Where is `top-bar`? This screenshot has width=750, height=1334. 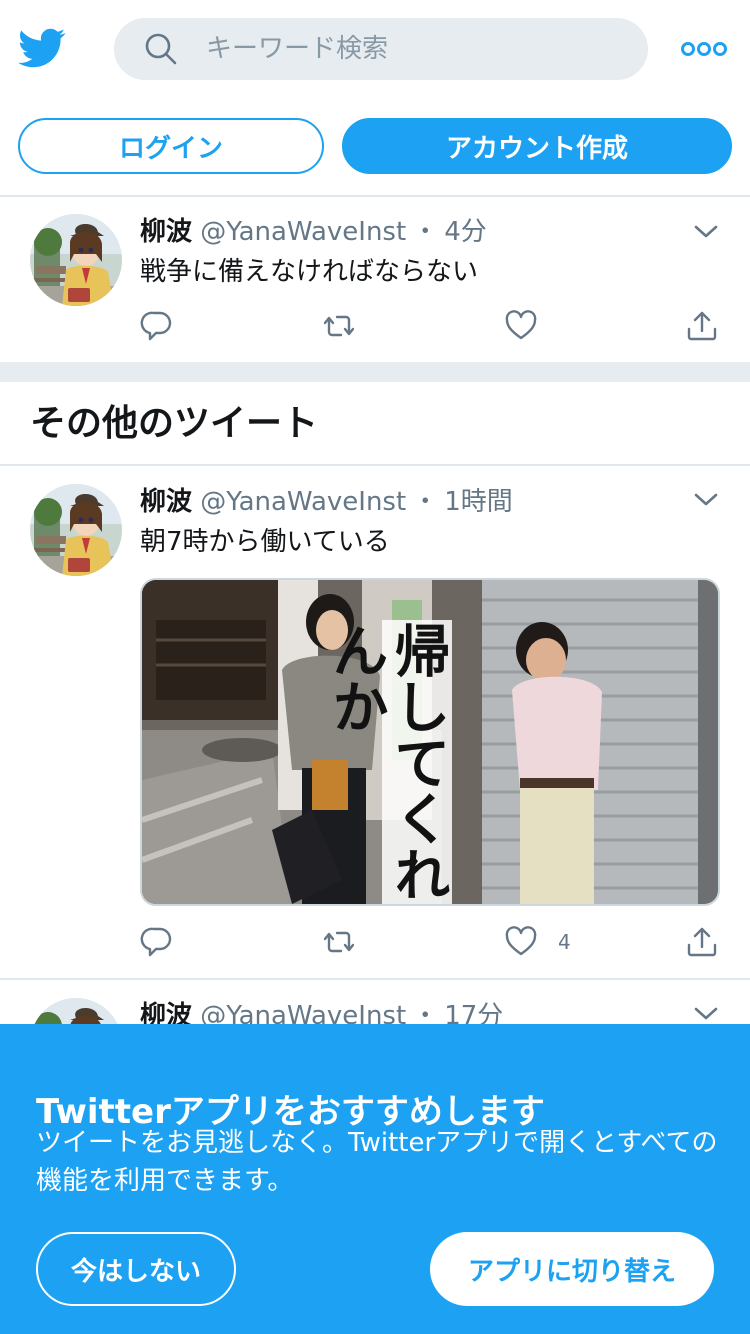
top-bar is located at coordinates (375, 50).